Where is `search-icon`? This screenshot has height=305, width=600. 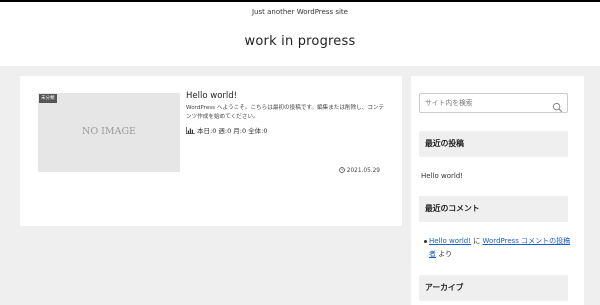
search-icon is located at coordinates (557, 105).